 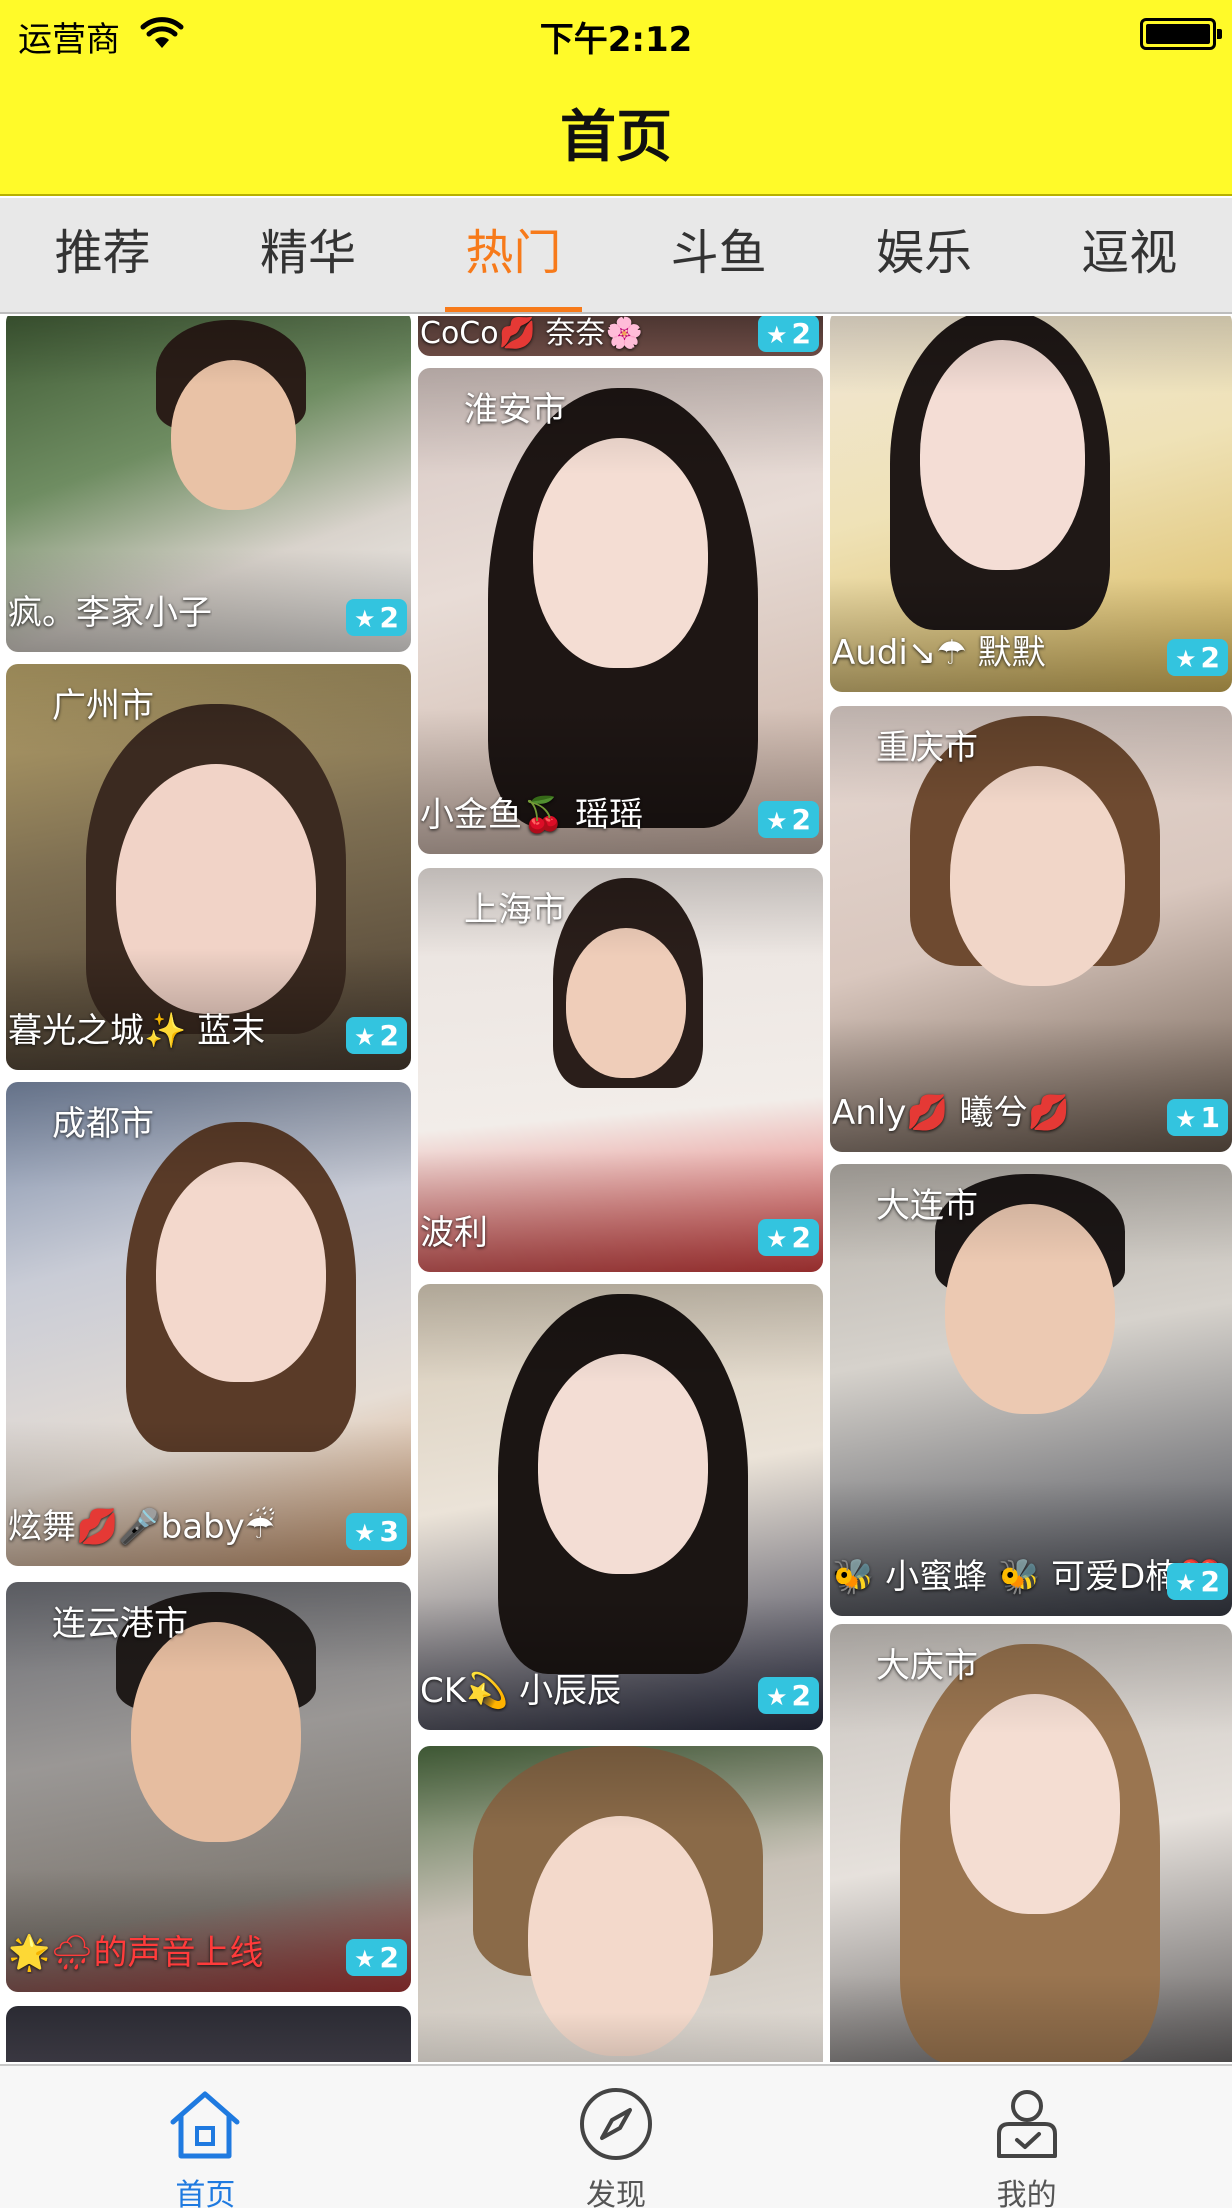 I want to click on room-card: Audi↘☂ 默默 ★ 2, so click(x=1031, y=504).